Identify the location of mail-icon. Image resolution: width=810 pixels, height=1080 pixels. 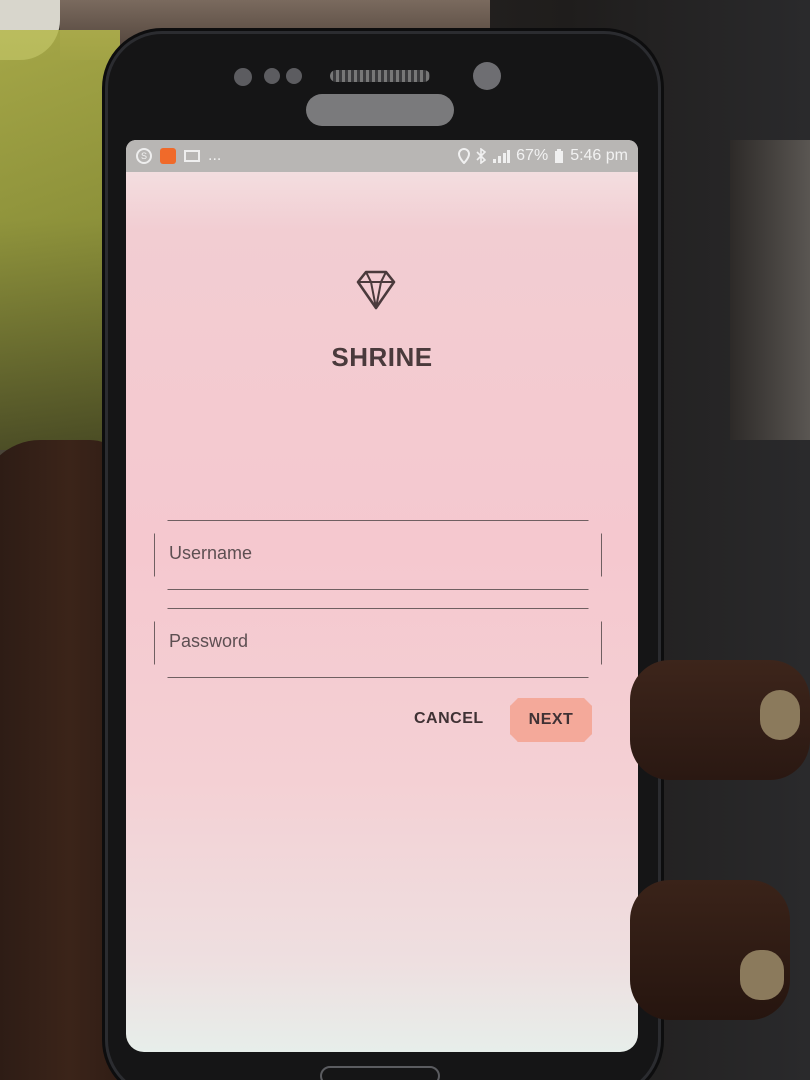
(192, 156).